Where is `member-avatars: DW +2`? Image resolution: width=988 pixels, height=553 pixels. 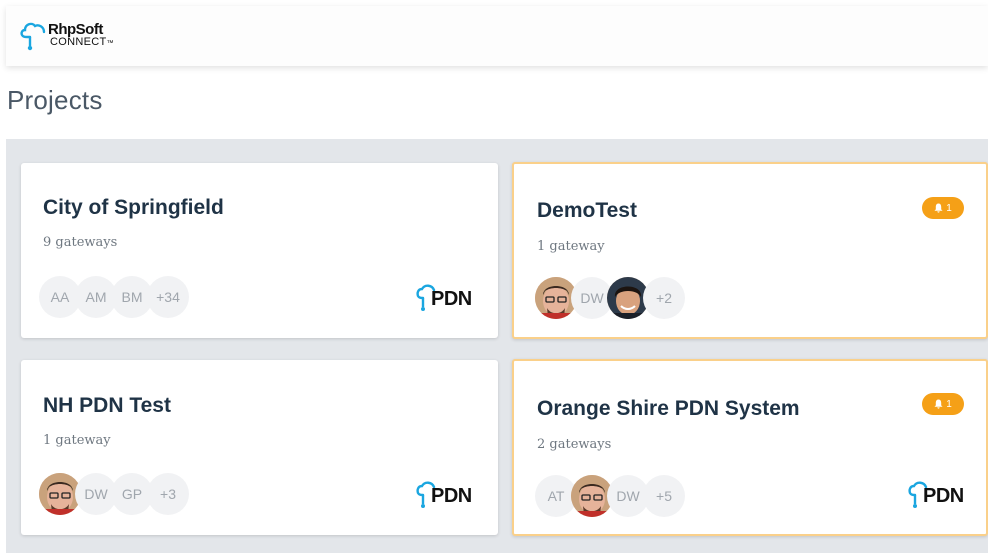
member-avatars: DW +2 is located at coordinates (615, 298).